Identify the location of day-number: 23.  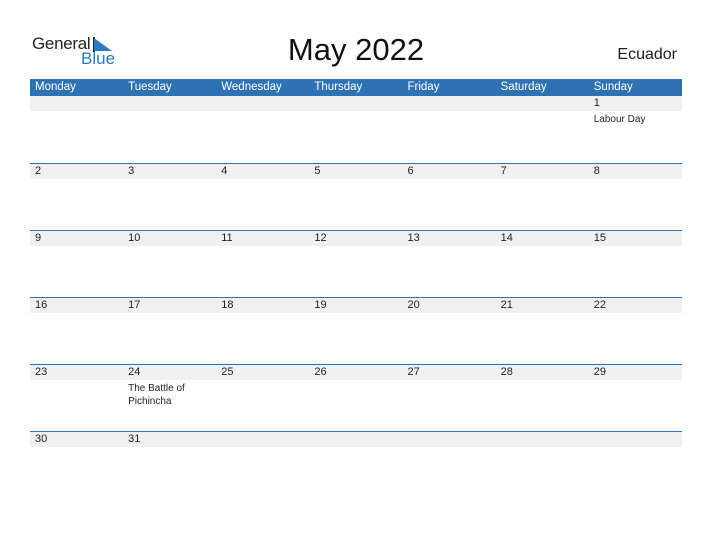
(41, 372).